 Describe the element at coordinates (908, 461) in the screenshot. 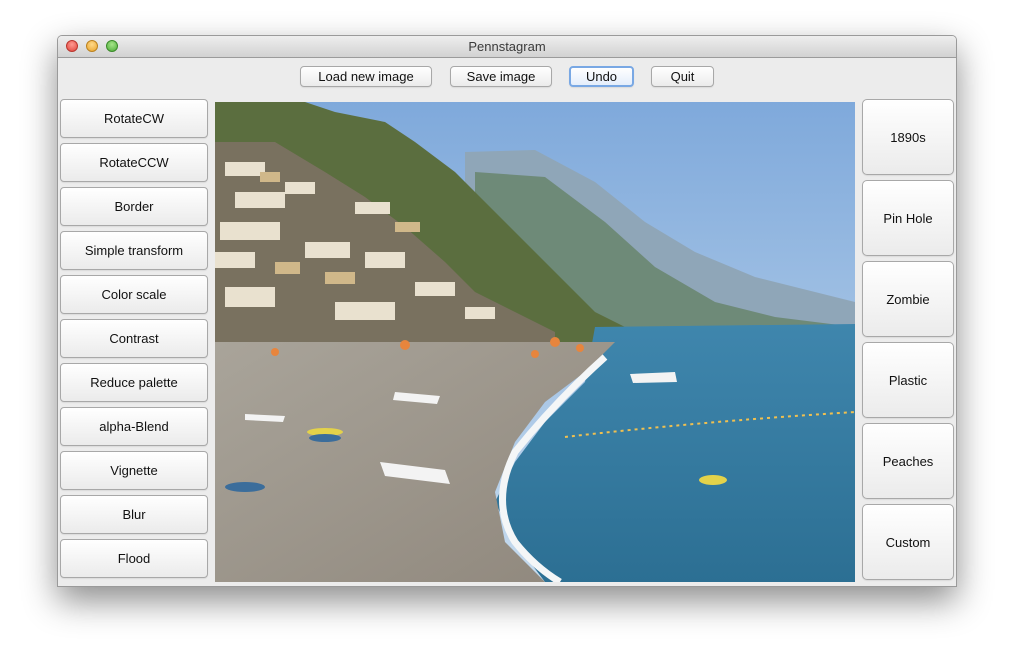

I see `filter-peaches-button: Peaches` at that location.